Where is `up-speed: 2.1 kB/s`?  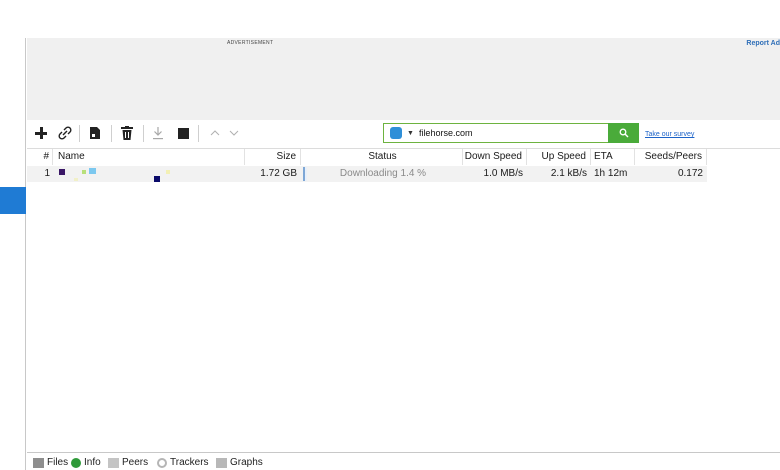
up-speed: 2.1 kB/s is located at coordinates (568, 173).